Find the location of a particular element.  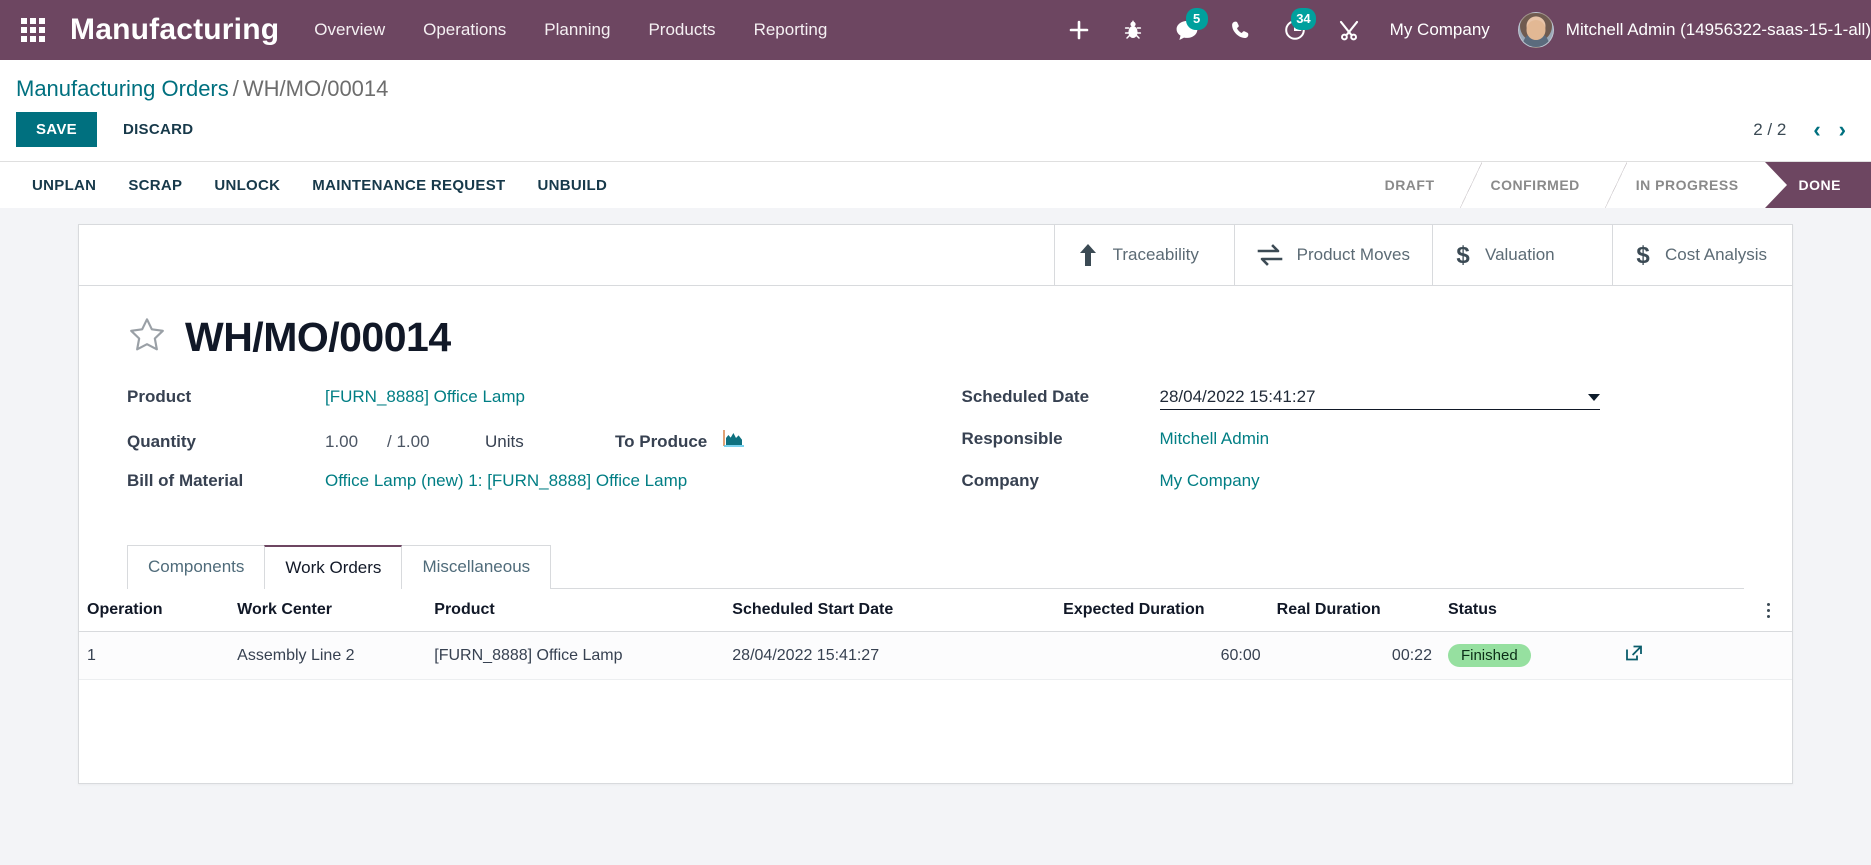

field-value-quantity: 1.00 is located at coordinates (356, 442).